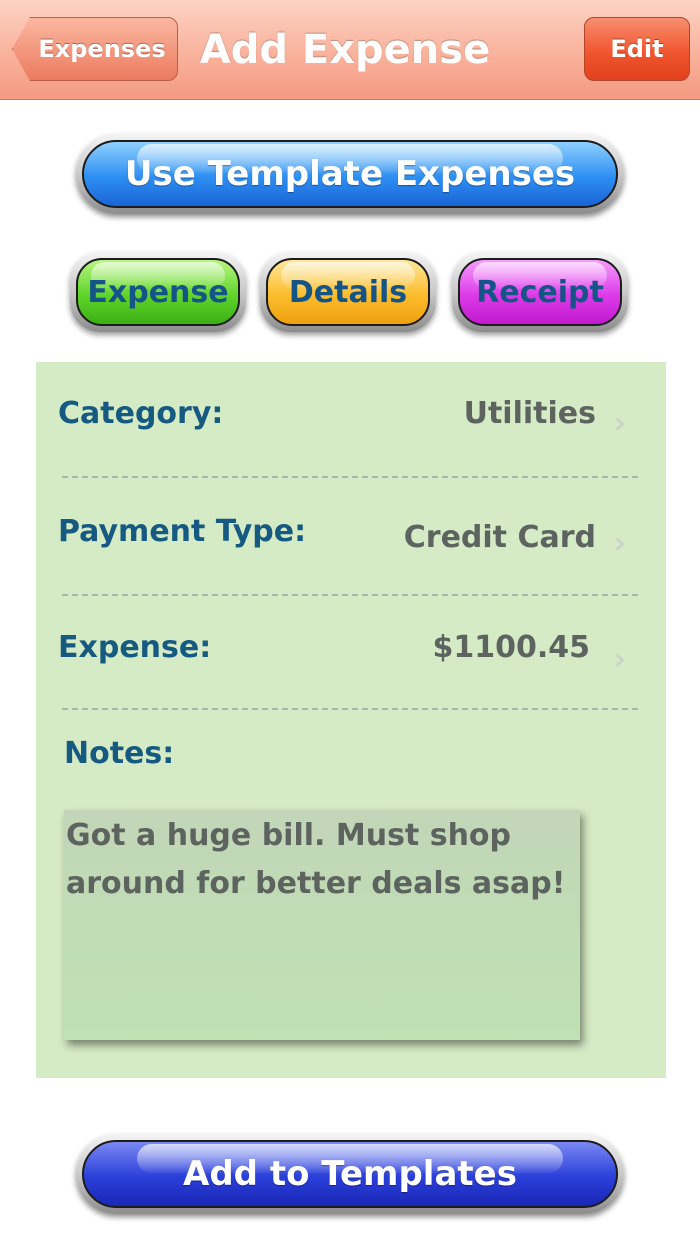 This screenshot has width=700, height=1244. I want to click on add-to-templates-face: Add to Templates, so click(350, 1174).